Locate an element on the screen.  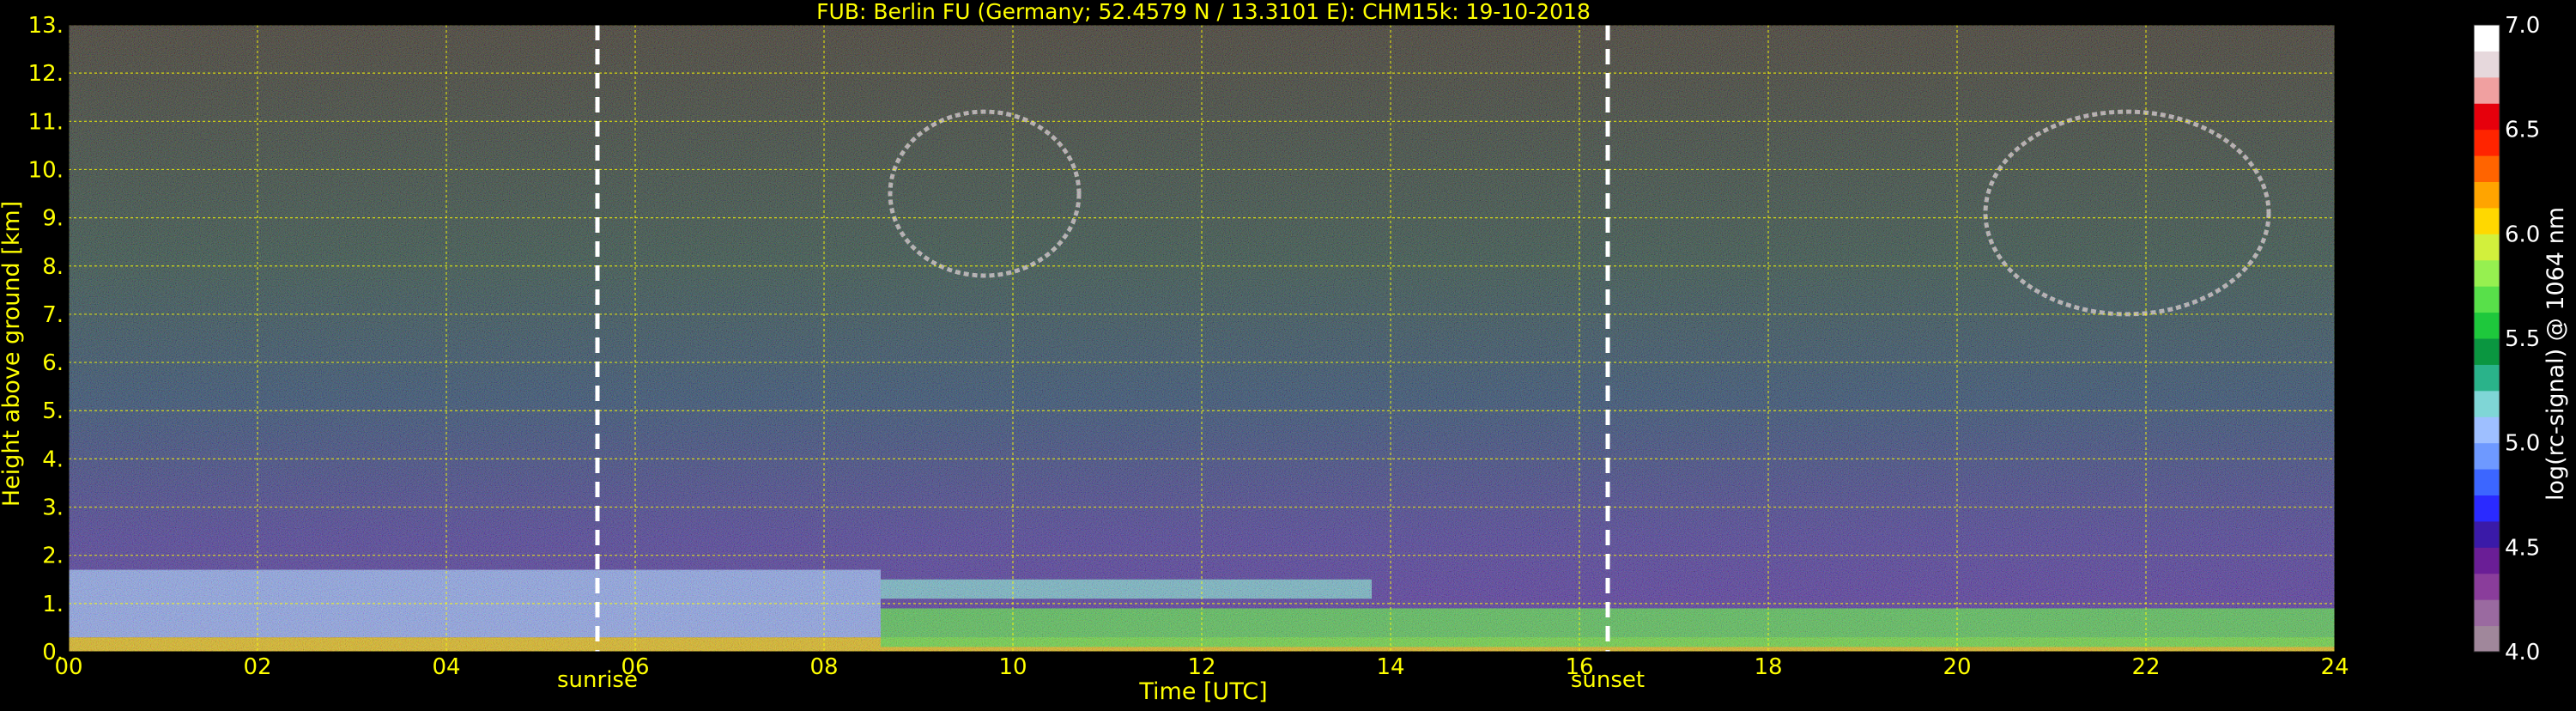
colorbar-label: log(rc-signal) @ 1064 nm is located at coordinates (2556, 354).